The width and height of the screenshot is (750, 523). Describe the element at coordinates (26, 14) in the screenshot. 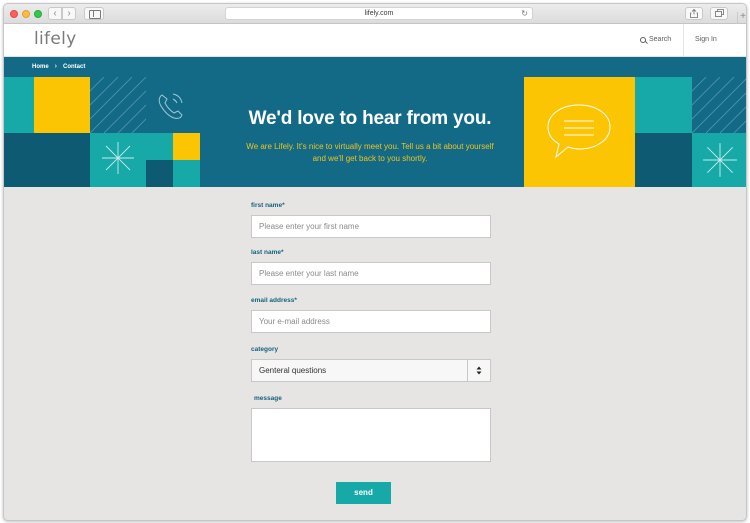

I see `minimize-window-button` at that location.